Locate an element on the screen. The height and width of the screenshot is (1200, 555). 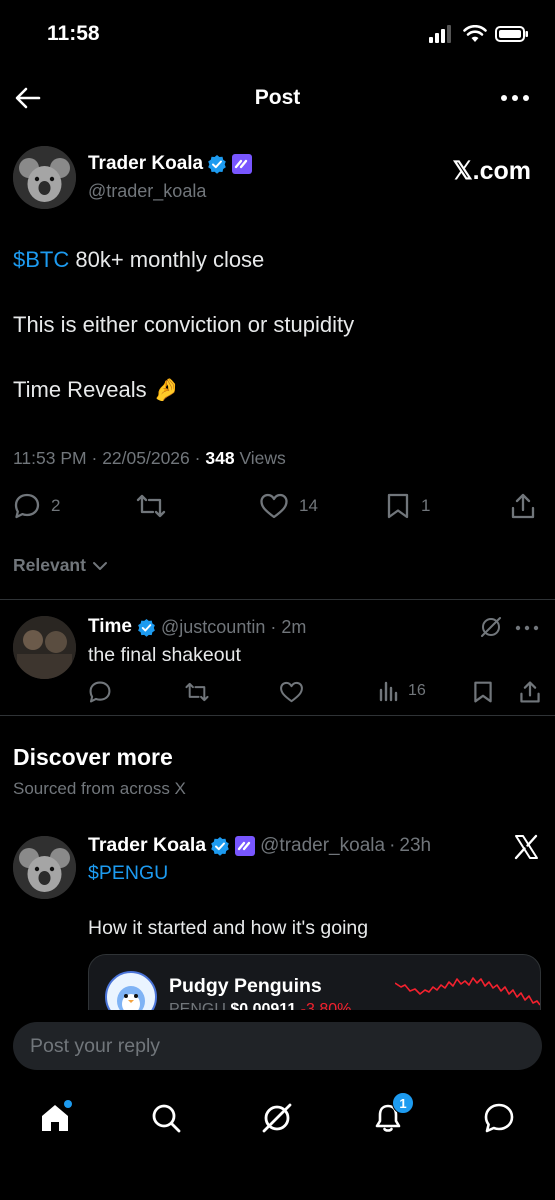
reply-author-handle: @justcountin is located at coordinates (213, 627).